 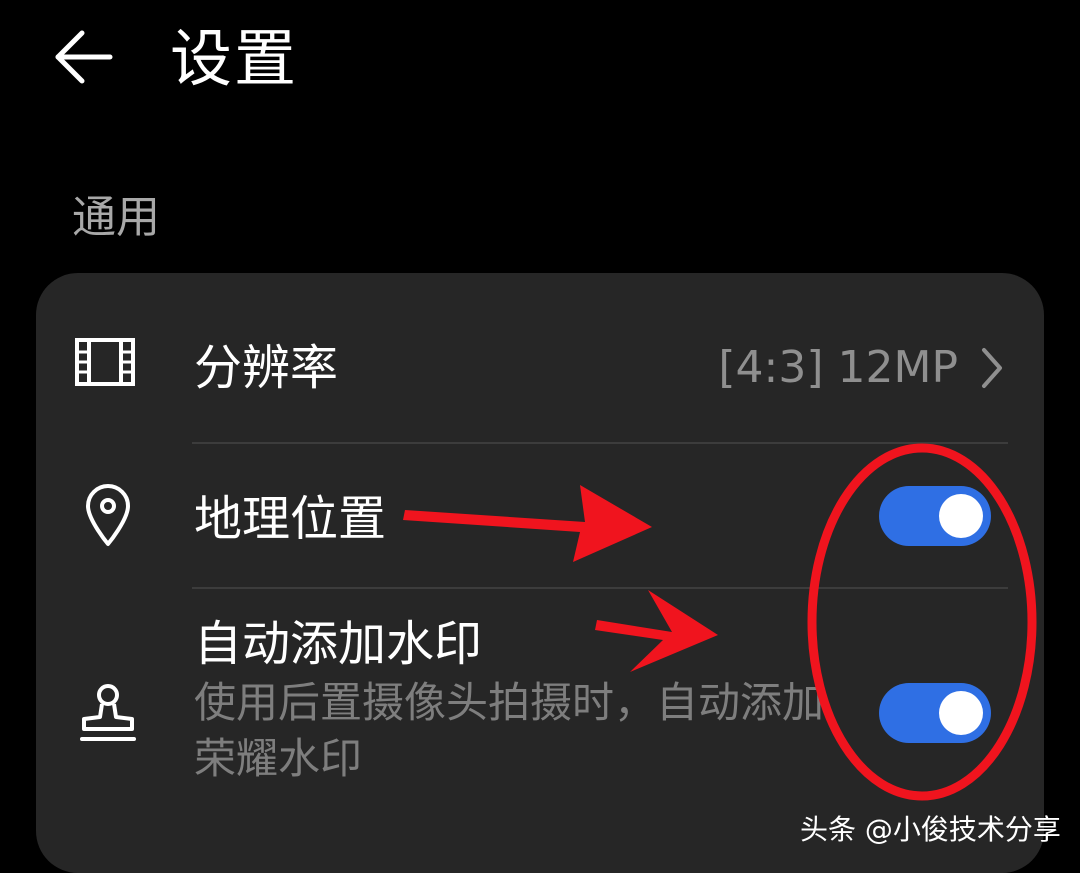 I want to click on location-pin-icon, so click(x=108, y=515).